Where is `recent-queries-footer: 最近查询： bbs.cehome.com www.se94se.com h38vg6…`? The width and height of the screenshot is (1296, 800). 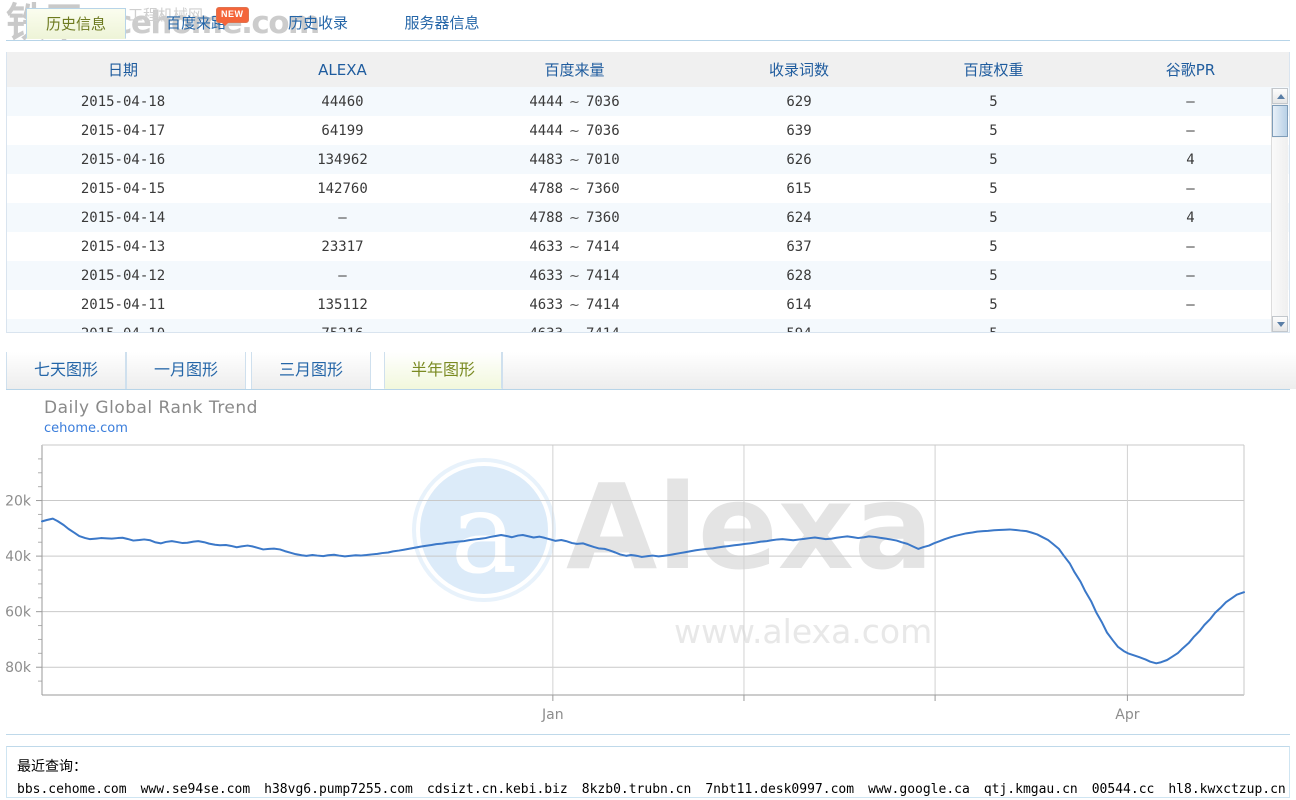 recent-queries-footer: 最近查询： bbs.cehome.com www.se94se.com h38vg6… is located at coordinates (648, 772).